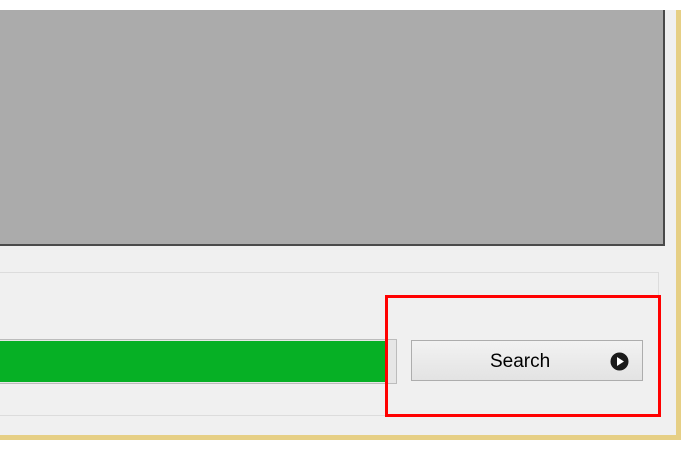  I want to click on search-button: Search, so click(527, 360).